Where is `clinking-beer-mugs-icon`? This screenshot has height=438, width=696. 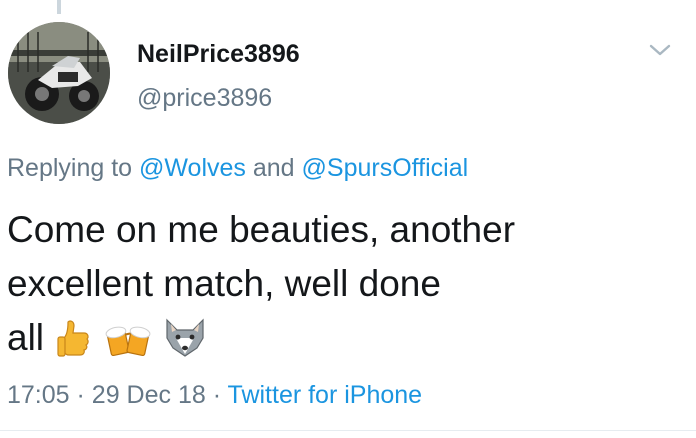
clinking-beer-mugs-icon is located at coordinates (127, 341).